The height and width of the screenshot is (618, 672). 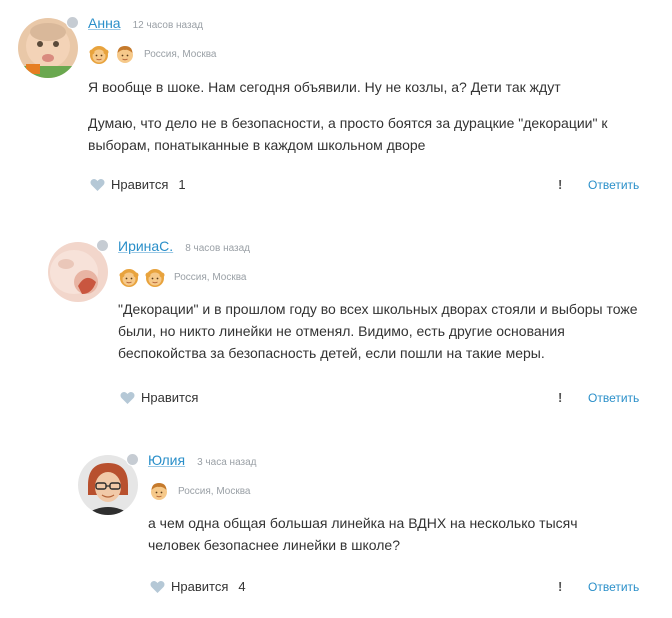 I want to click on like-count: 4, so click(x=242, y=586).